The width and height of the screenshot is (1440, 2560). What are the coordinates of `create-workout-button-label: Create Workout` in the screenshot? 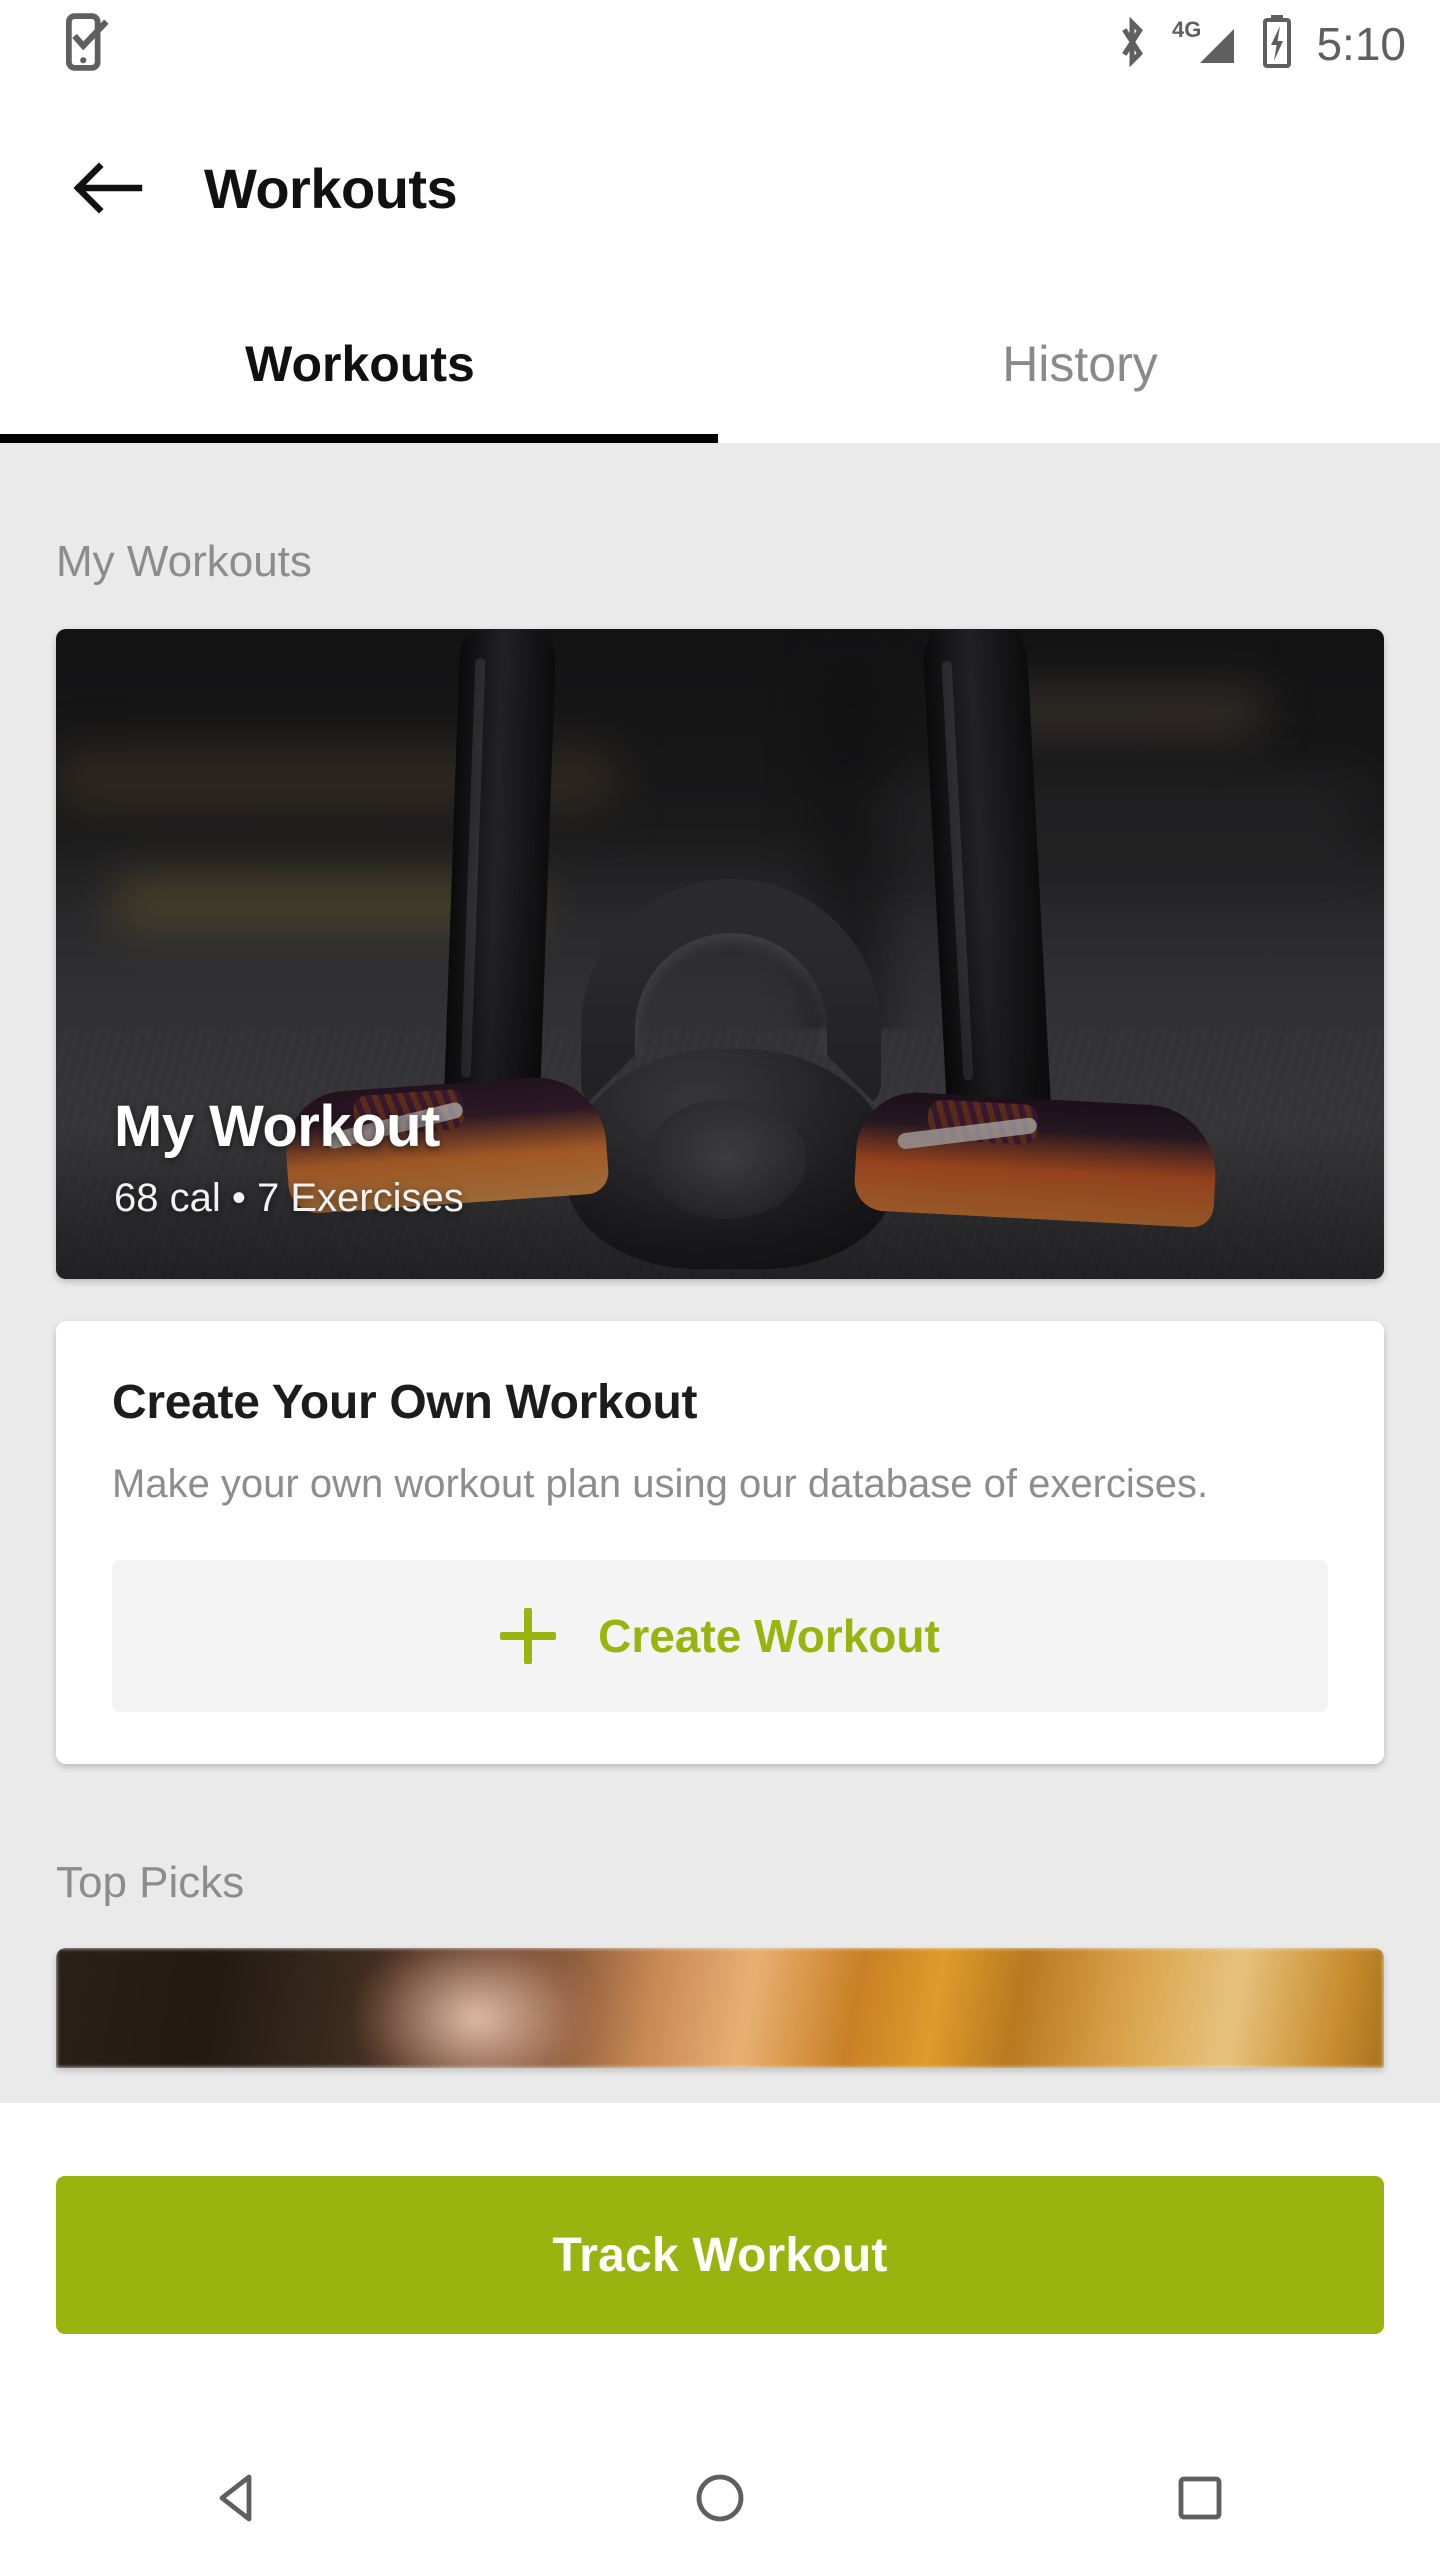 It's located at (769, 1636).